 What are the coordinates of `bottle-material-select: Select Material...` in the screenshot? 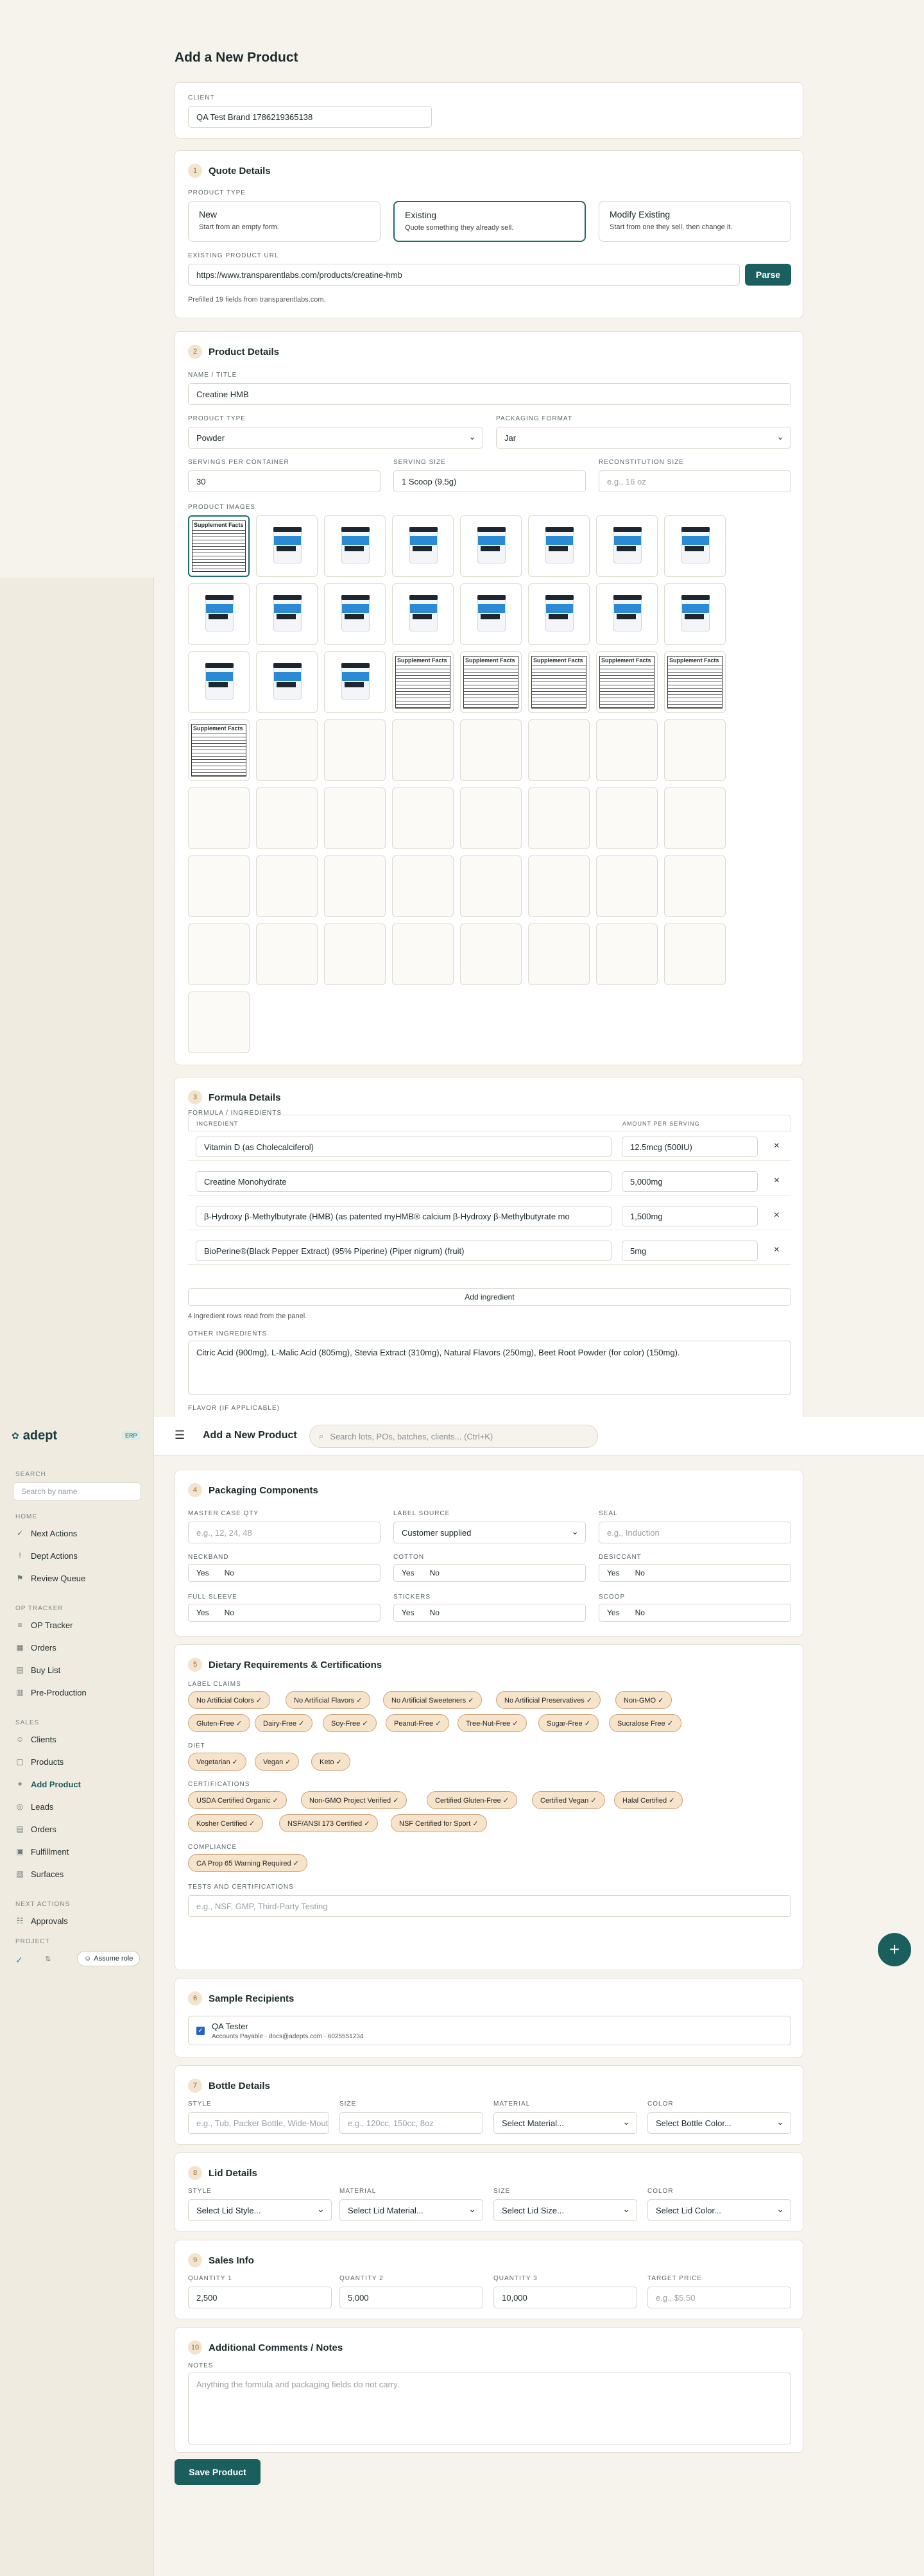 It's located at (565, 2123).